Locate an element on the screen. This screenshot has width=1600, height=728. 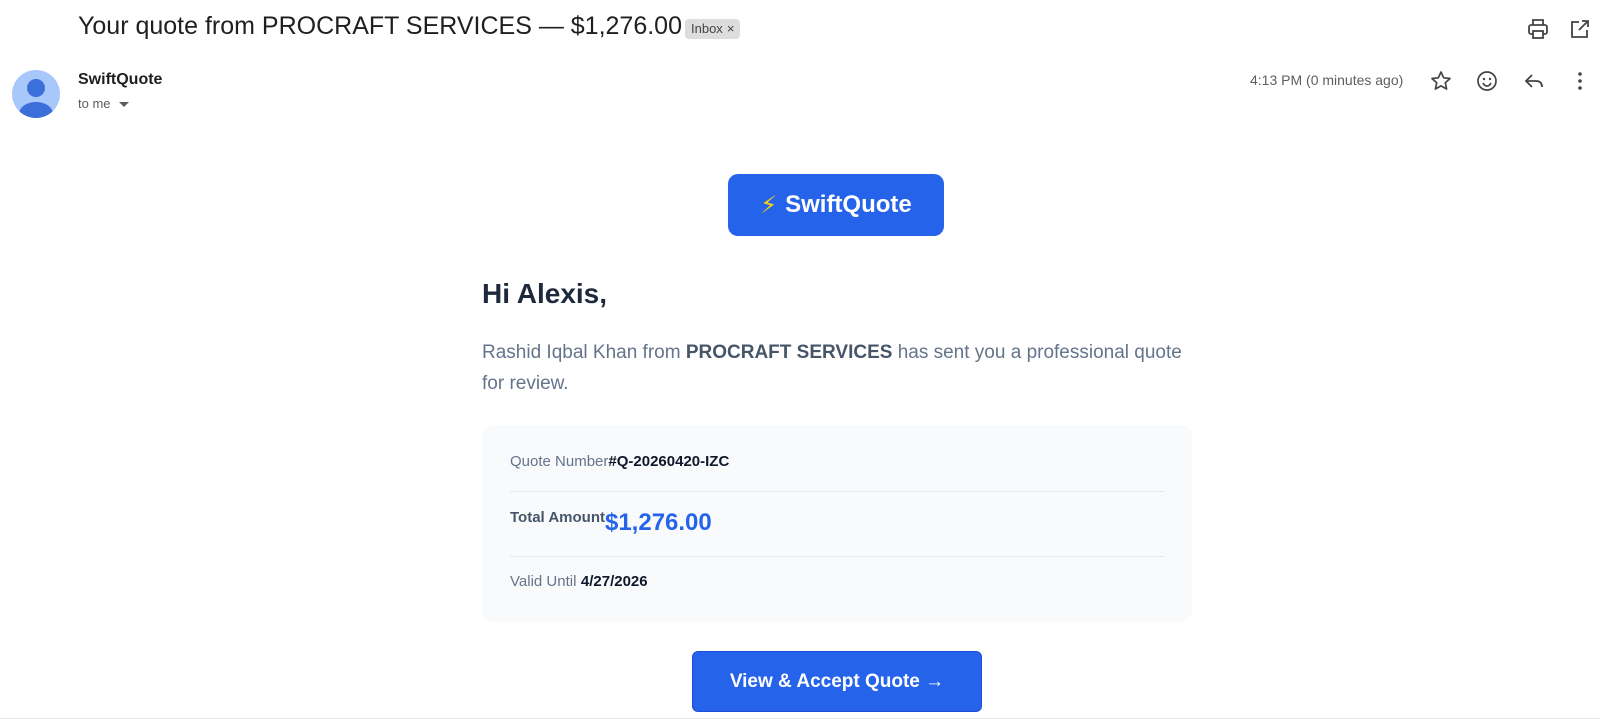
more-vertical-icon is located at coordinates (1580, 81).